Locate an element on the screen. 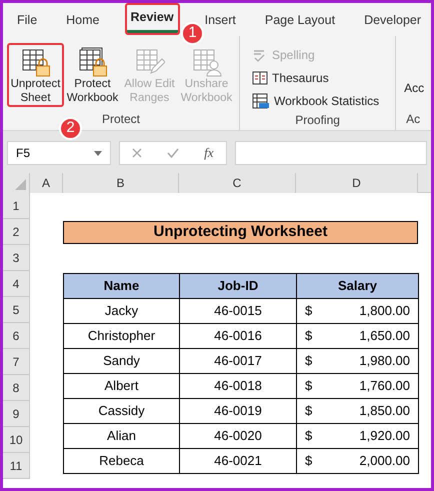 This screenshot has width=434, height=491. row-header: 5 is located at coordinates (16, 310).